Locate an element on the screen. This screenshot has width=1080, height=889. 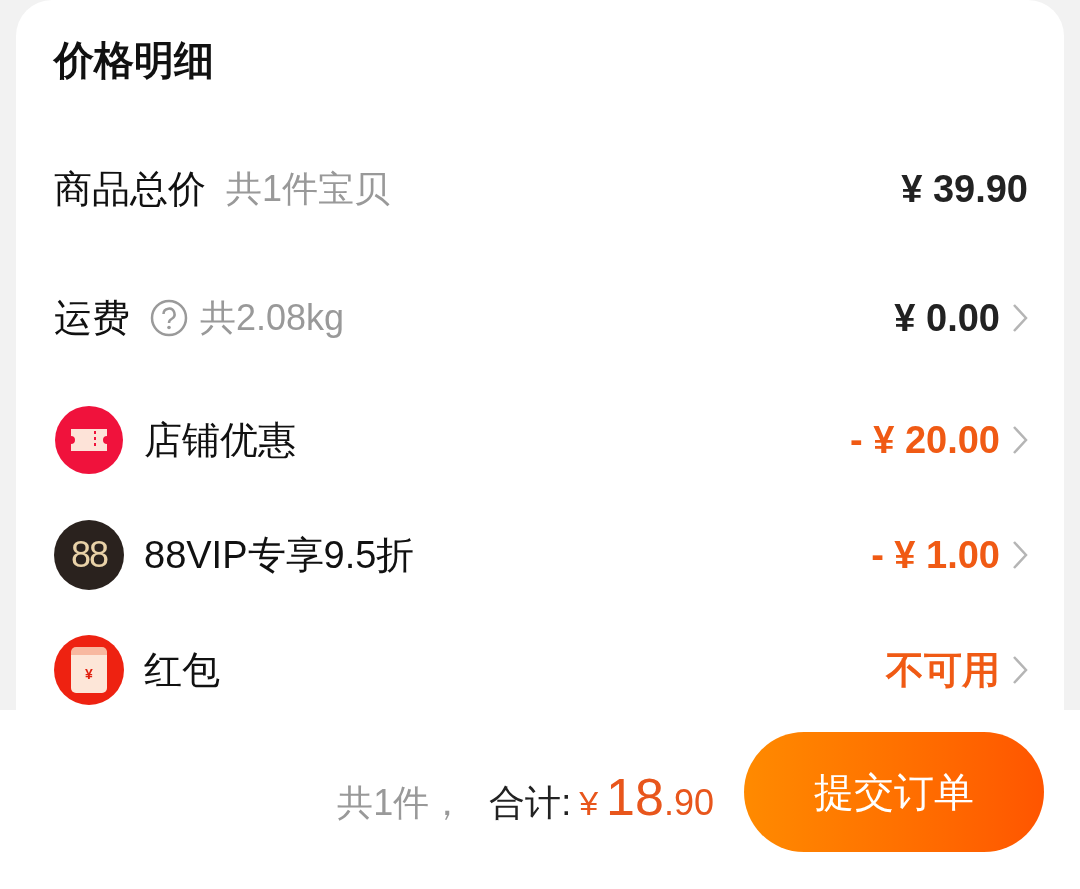
item-count: 共1件， is located at coordinates (401, 803).